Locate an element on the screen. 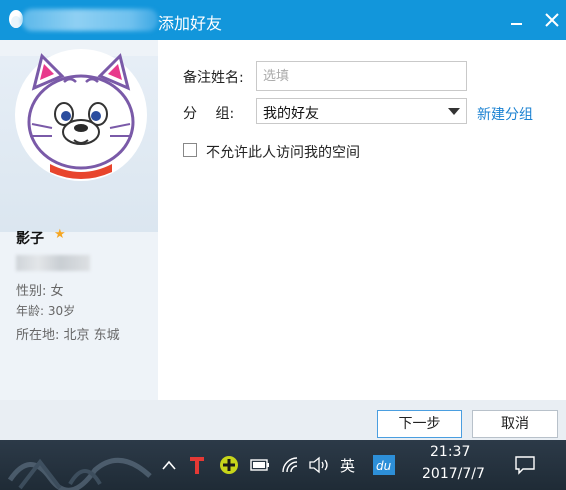  clock-date: 2017/7/7 is located at coordinates (453, 474).